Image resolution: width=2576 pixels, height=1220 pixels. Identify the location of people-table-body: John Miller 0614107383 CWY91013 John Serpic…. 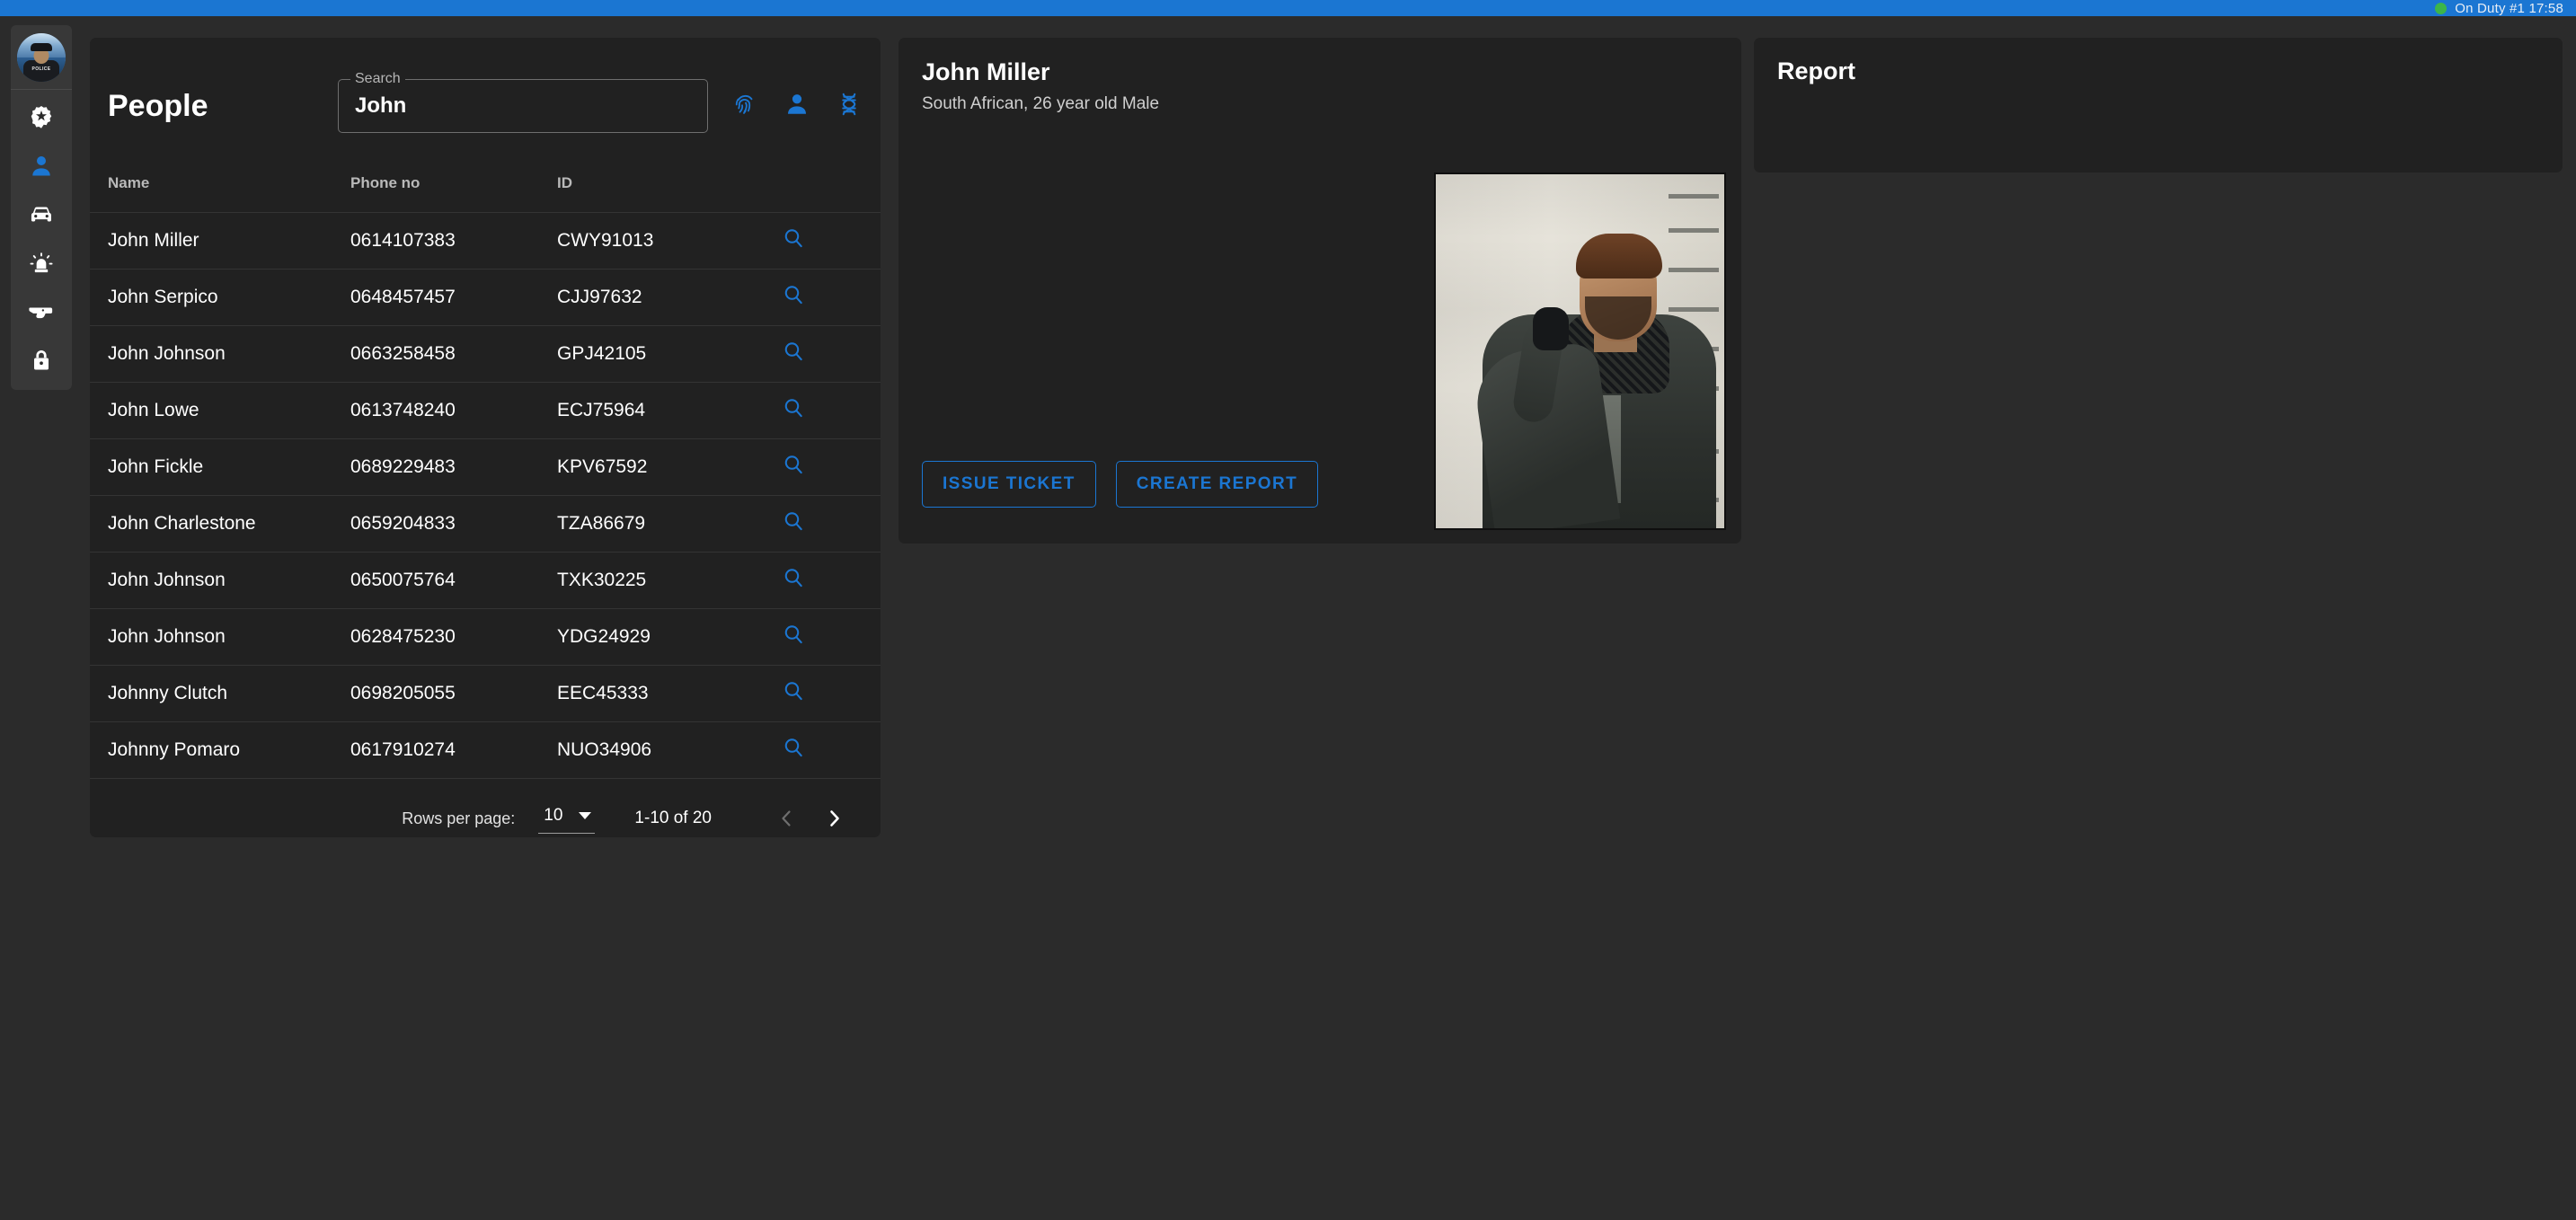
(486, 496).